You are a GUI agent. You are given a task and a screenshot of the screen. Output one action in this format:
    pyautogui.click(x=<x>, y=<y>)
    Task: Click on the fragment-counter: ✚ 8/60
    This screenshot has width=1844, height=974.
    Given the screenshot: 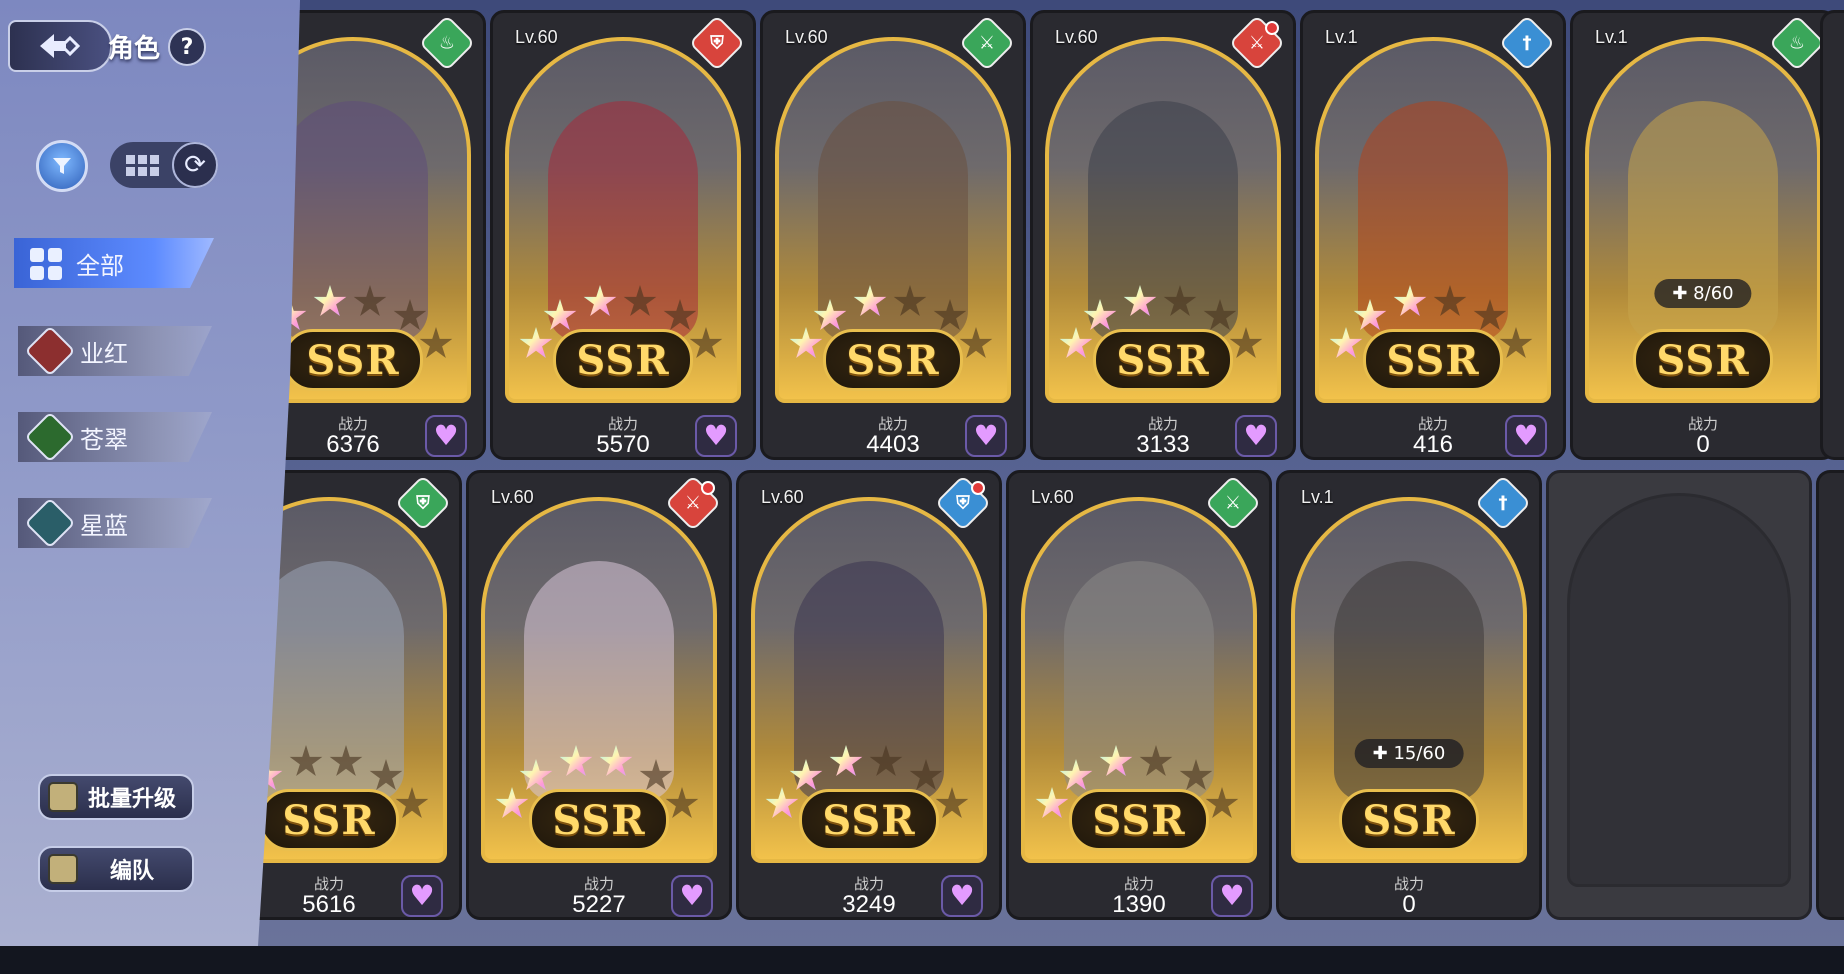 What is the action you would take?
    pyautogui.click(x=1703, y=293)
    